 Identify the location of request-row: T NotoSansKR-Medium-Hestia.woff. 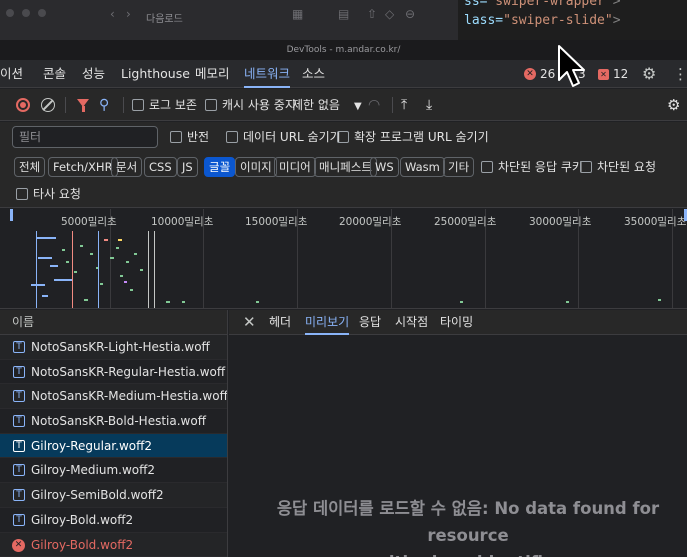
(114, 397).